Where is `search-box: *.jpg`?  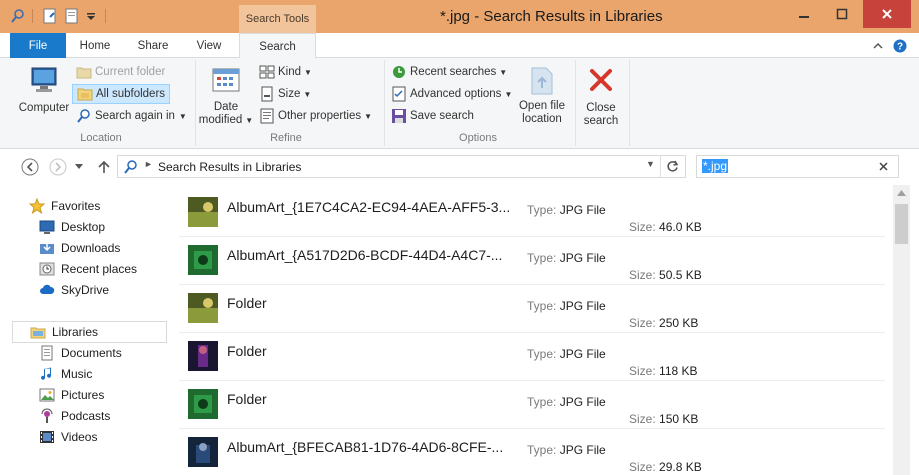 search-box: *.jpg is located at coordinates (797, 166).